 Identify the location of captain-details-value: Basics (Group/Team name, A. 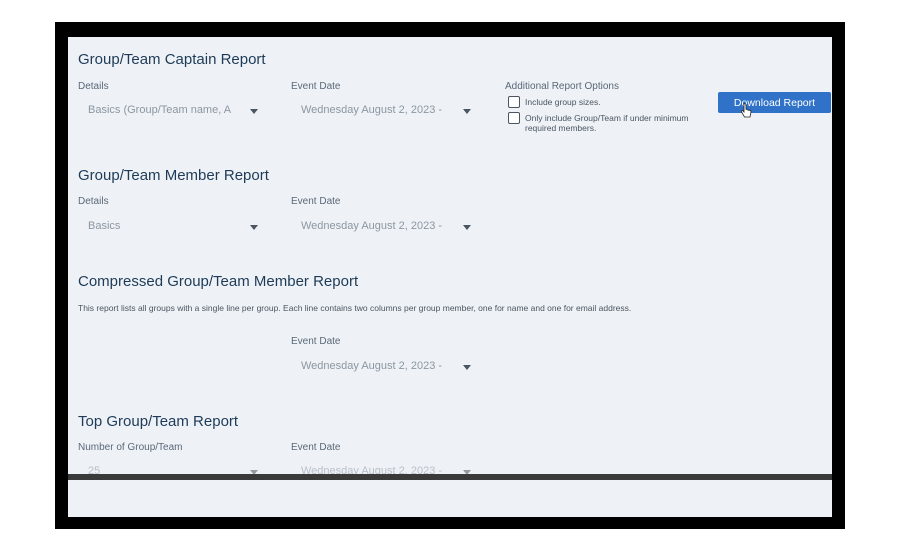
(160, 110).